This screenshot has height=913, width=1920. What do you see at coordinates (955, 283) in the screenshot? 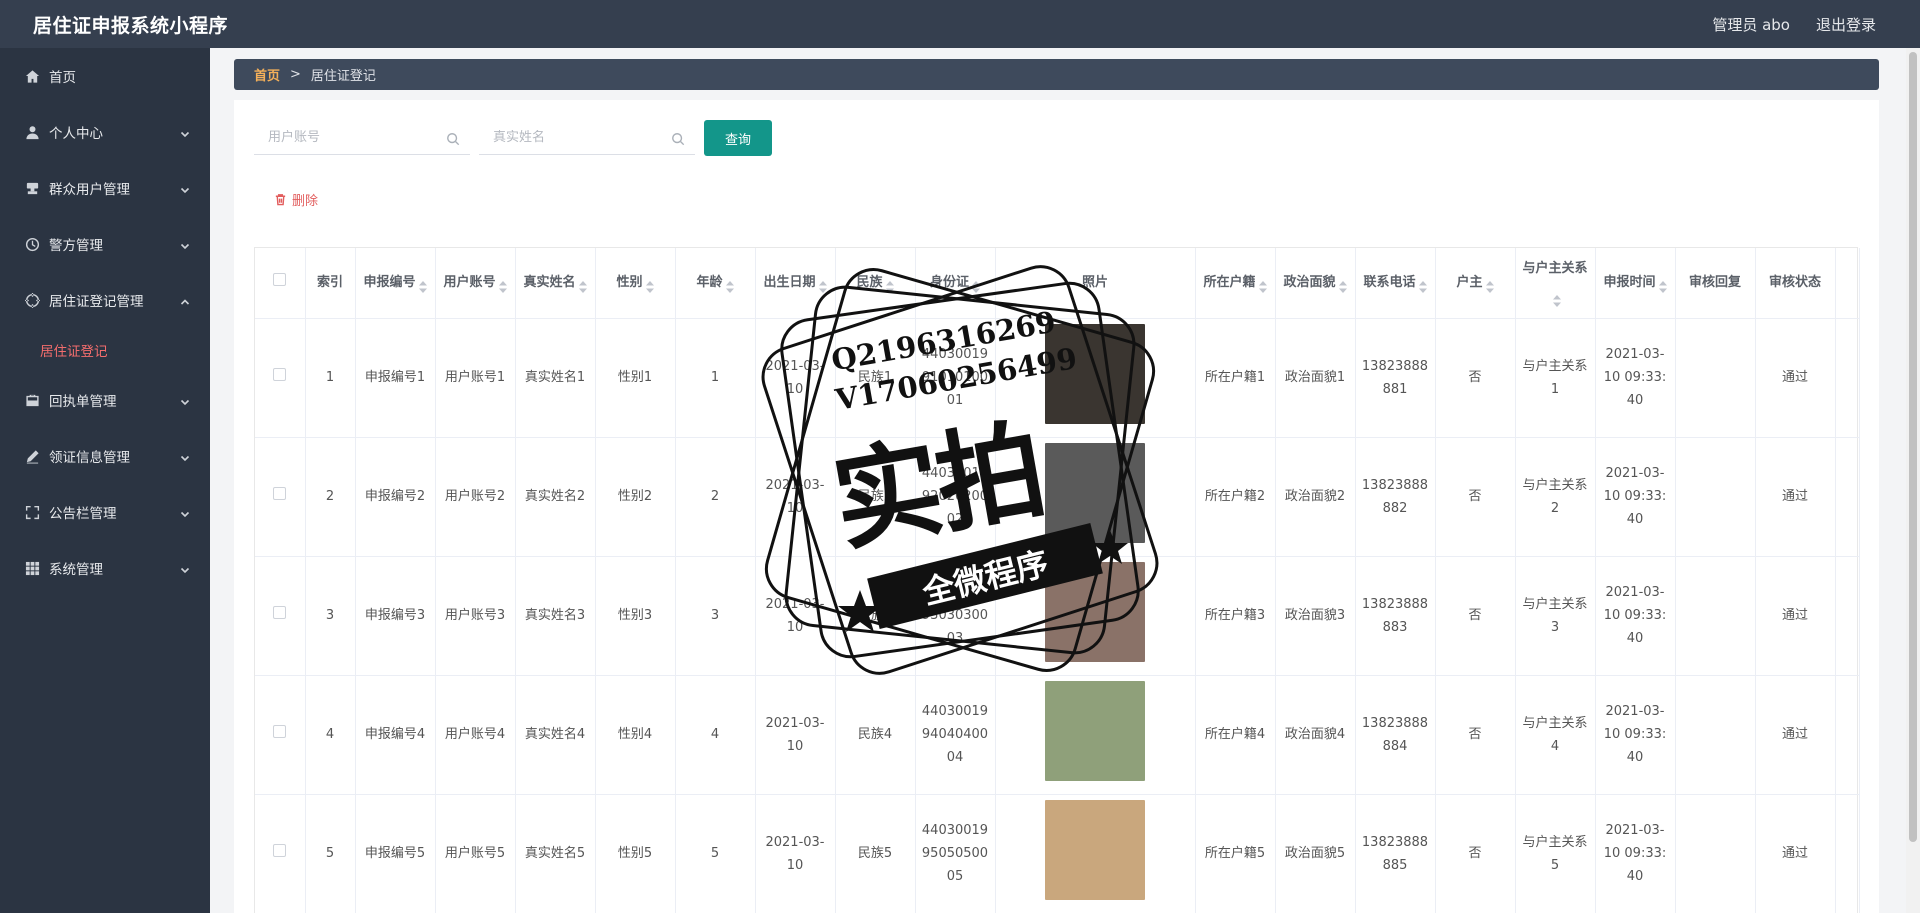
I see `column-header: 身份证` at bounding box center [955, 283].